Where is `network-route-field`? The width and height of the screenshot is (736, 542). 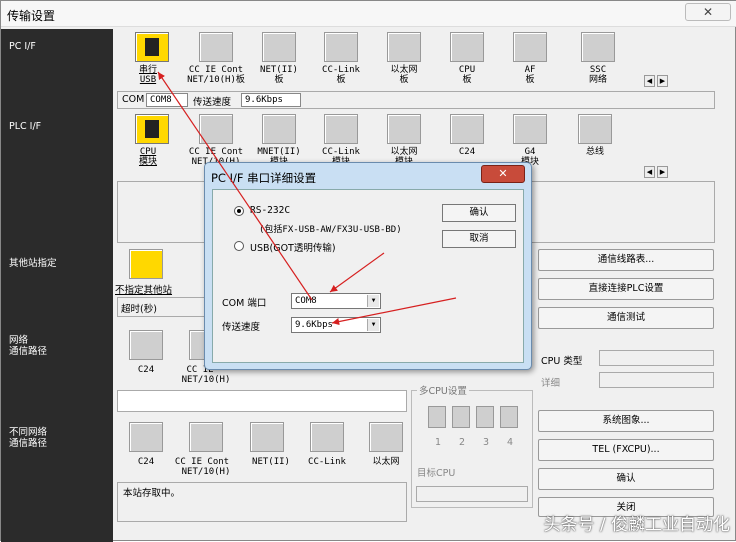
network-route-field is located at coordinates (262, 401).